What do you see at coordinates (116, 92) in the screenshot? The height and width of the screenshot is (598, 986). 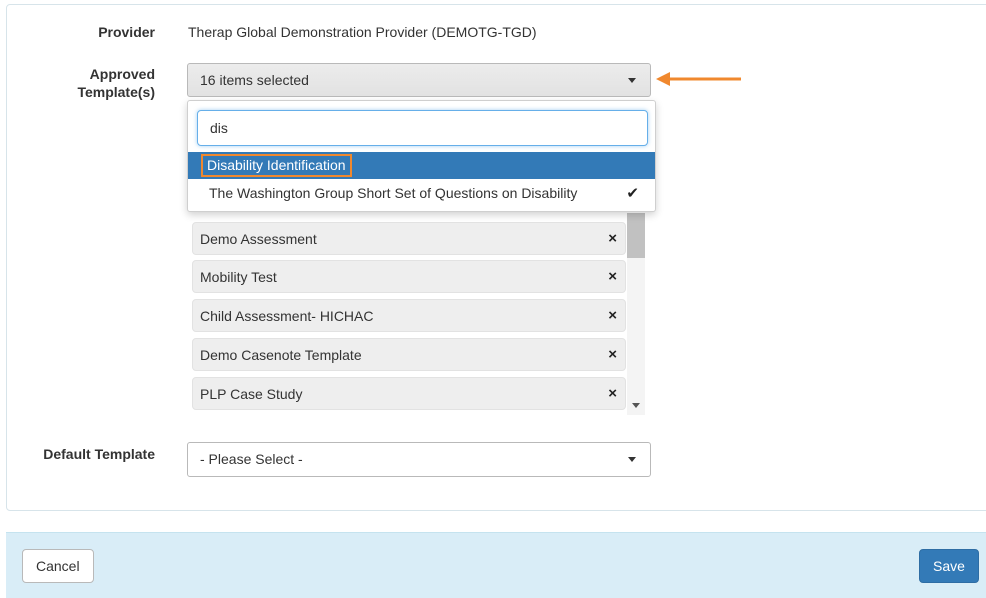 I see `approved-label-line2: Template(s)` at bounding box center [116, 92].